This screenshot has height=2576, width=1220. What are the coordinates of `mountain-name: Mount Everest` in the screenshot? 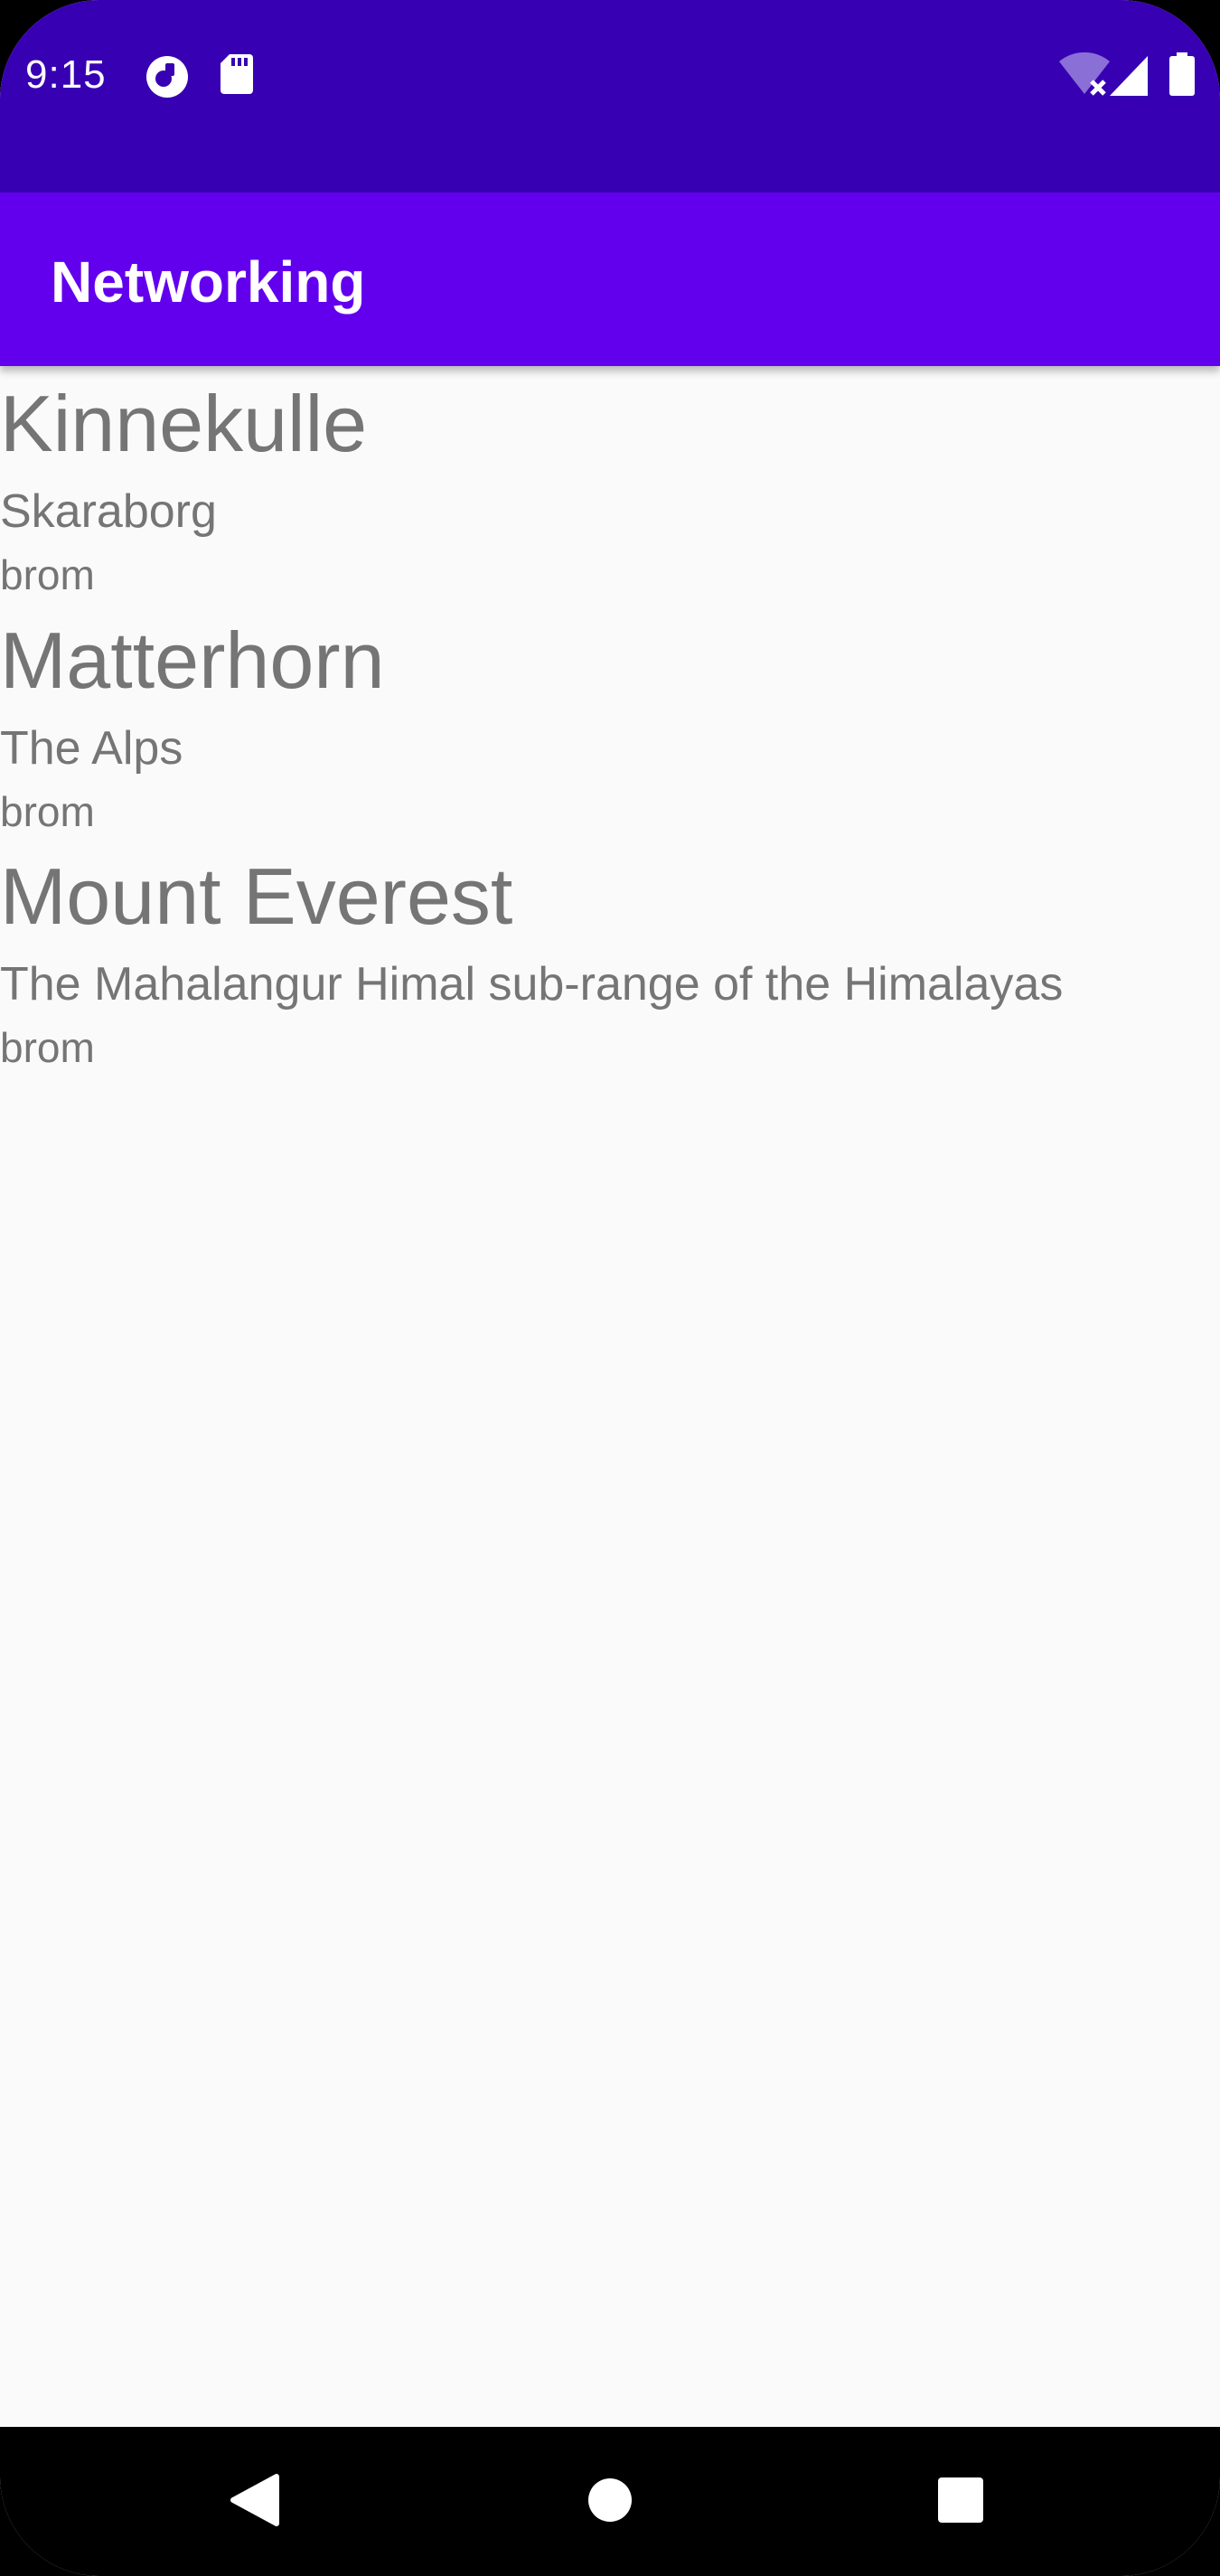 It's located at (256, 896).